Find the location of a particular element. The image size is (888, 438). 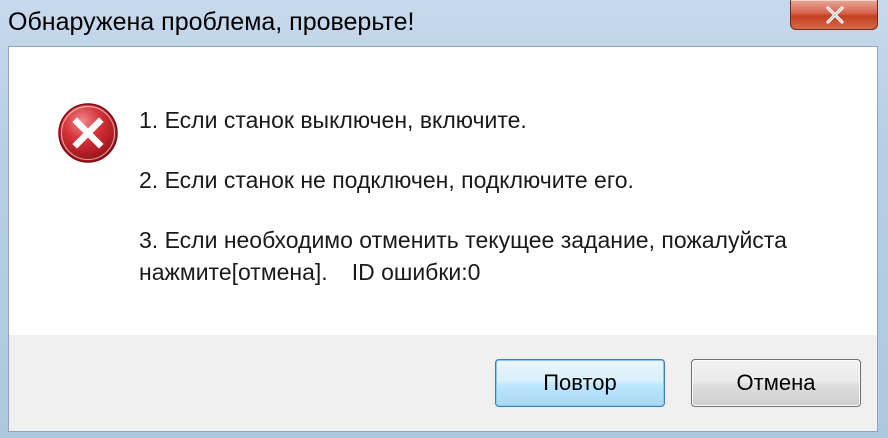

title-bar: Обнаружена проблема, проверьте! is located at coordinates (444, 23).